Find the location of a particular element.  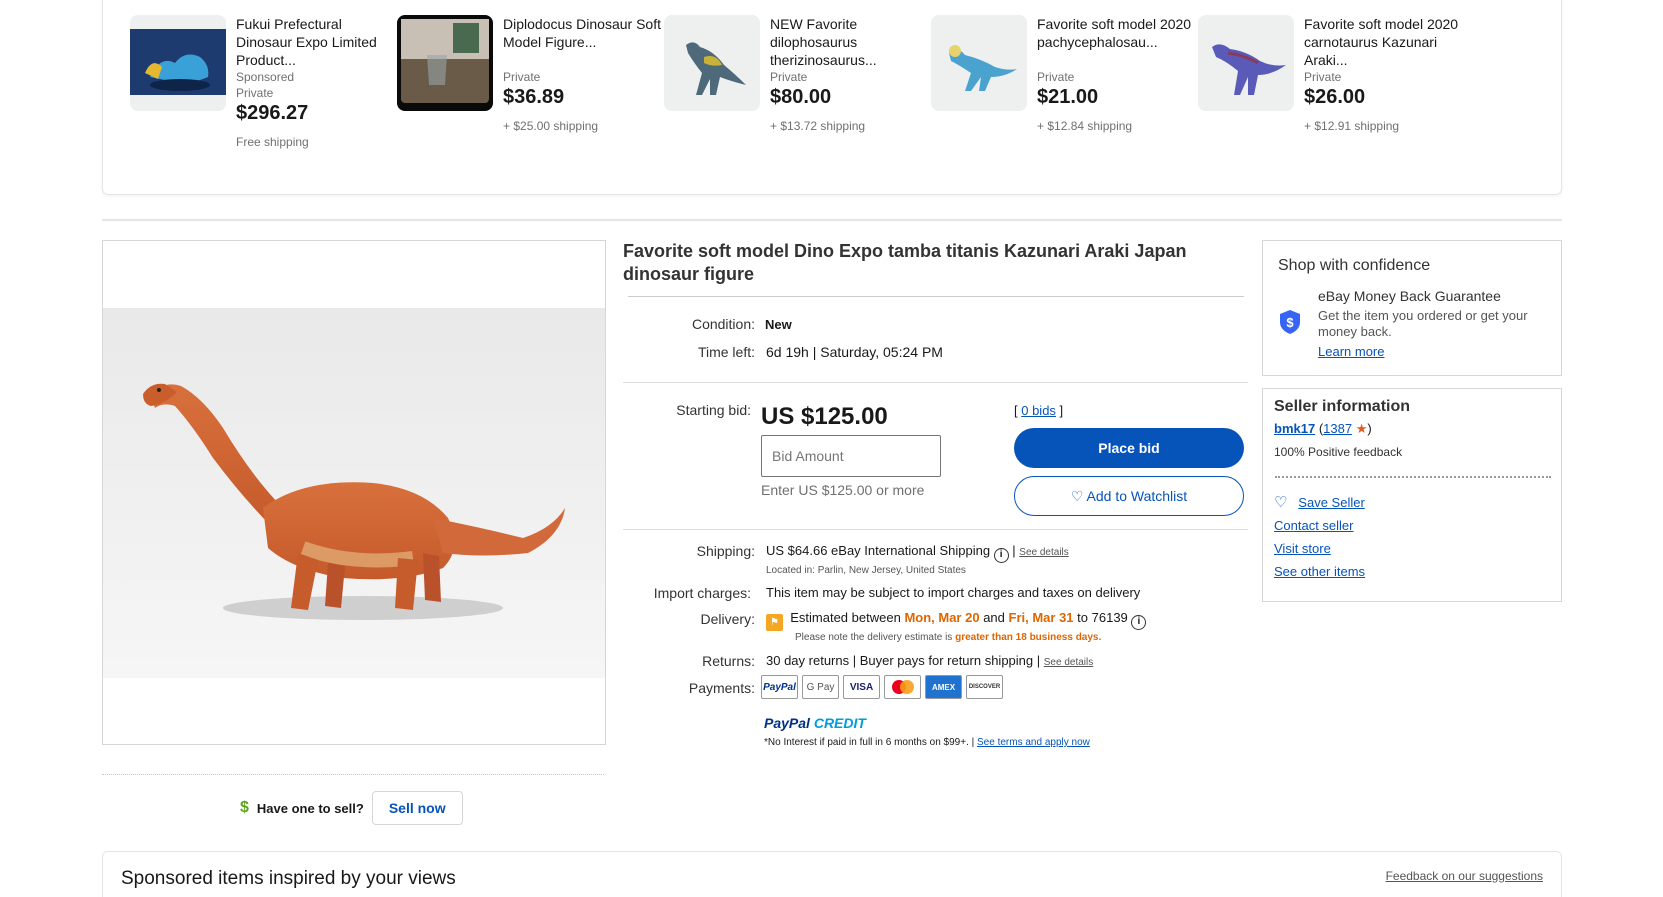

carnotaurus-figure-image is located at coordinates (1246, 63).